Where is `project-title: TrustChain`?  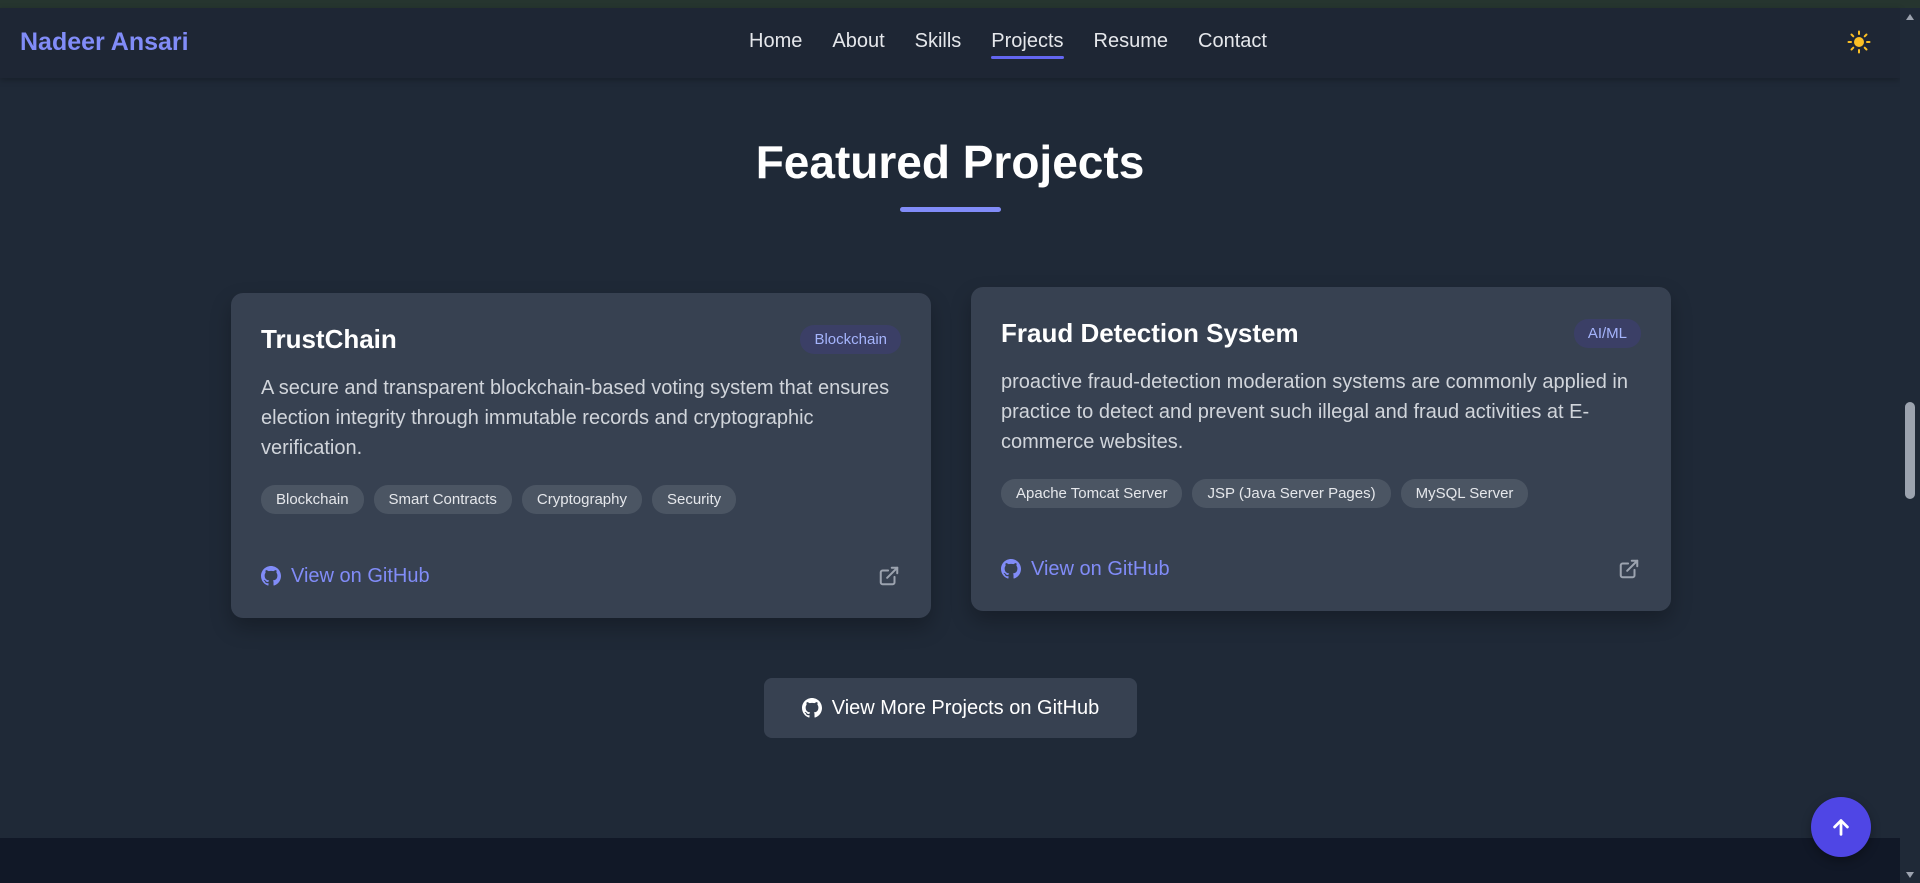 project-title: TrustChain is located at coordinates (329, 338).